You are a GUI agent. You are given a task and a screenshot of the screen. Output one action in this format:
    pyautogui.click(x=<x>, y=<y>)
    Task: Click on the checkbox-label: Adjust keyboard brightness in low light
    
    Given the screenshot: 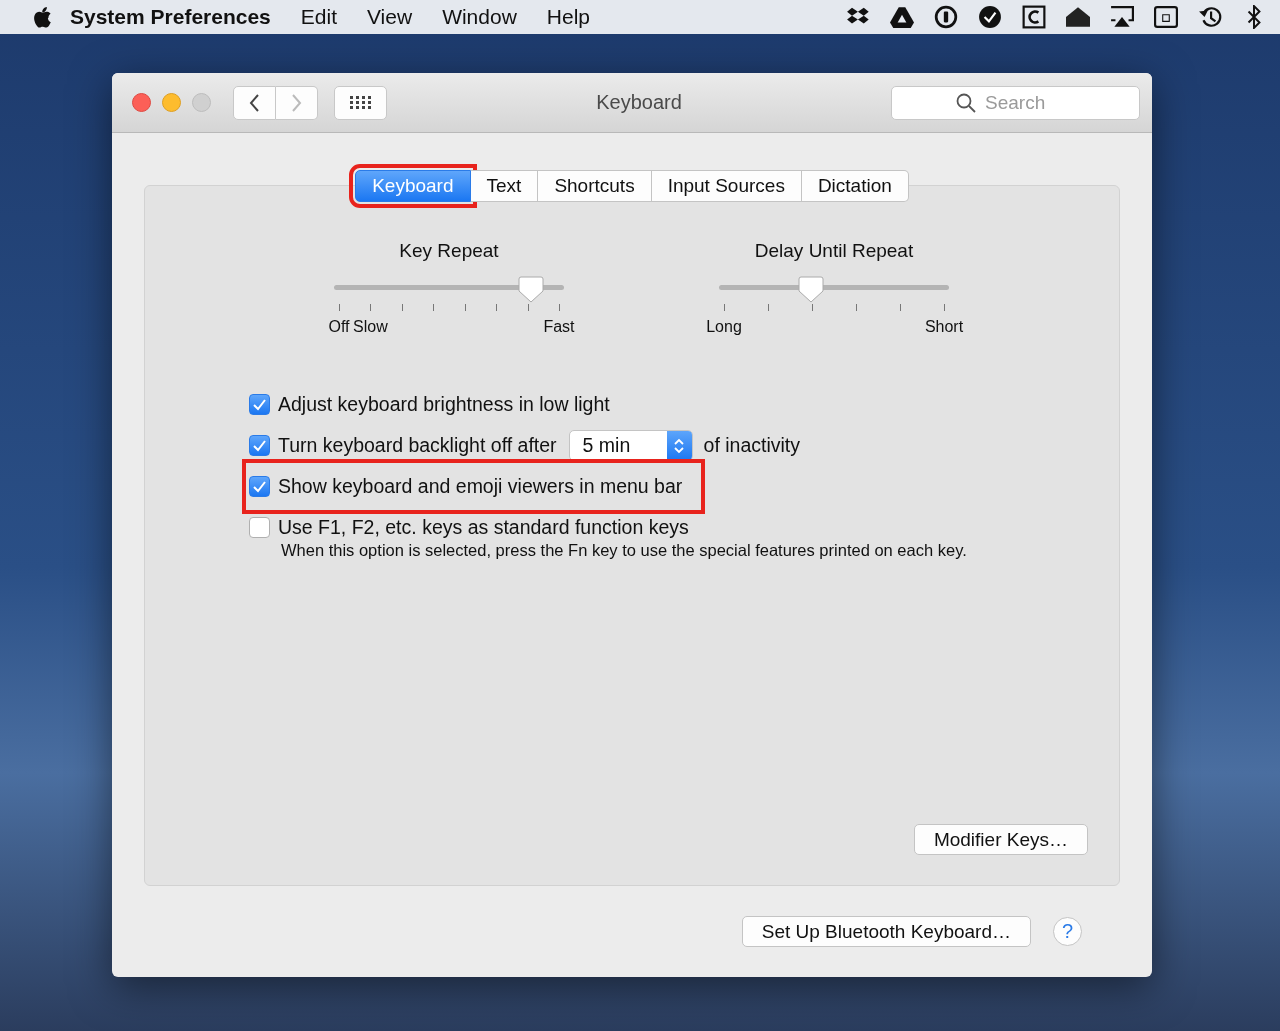 What is the action you would take?
    pyautogui.click(x=444, y=404)
    